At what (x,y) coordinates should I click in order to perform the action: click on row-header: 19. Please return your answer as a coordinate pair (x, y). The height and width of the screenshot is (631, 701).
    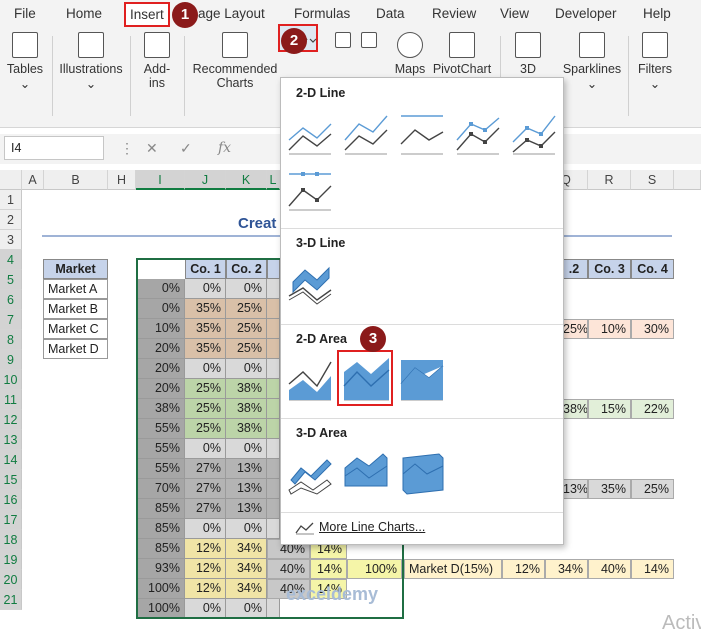
    Looking at the image, I should click on (11, 560).